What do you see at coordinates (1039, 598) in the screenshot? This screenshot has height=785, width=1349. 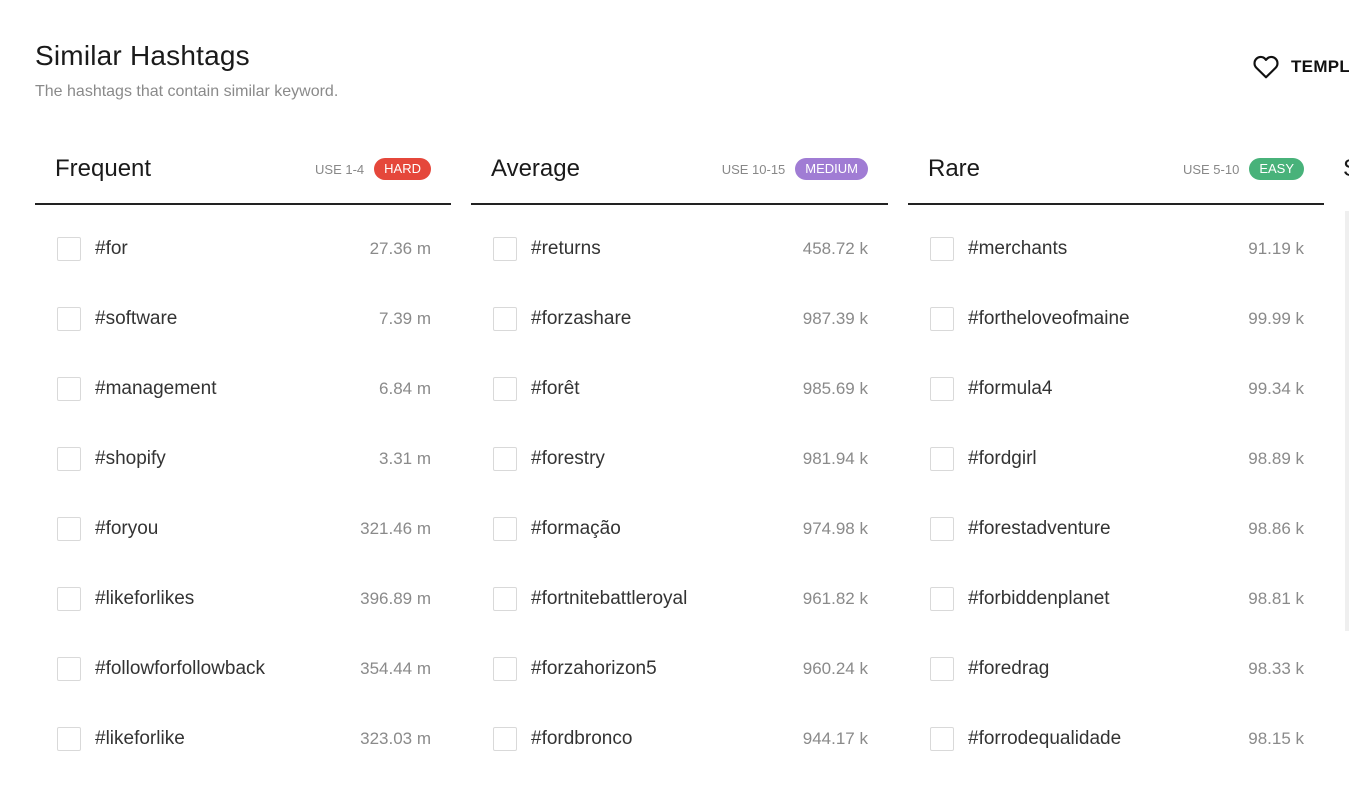 I see `hashtag-label: #forbiddenplanet` at bounding box center [1039, 598].